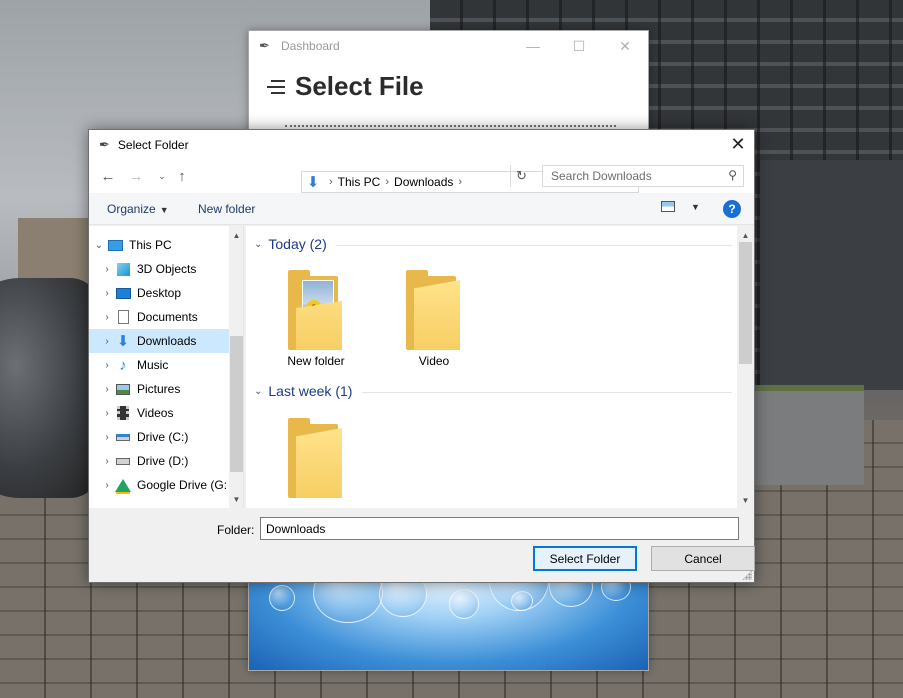 This screenshot has width=903, height=698. Describe the element at coordinates (138, 209) in the screenshot. I see `organize-menu: Organize ▼` at that location.